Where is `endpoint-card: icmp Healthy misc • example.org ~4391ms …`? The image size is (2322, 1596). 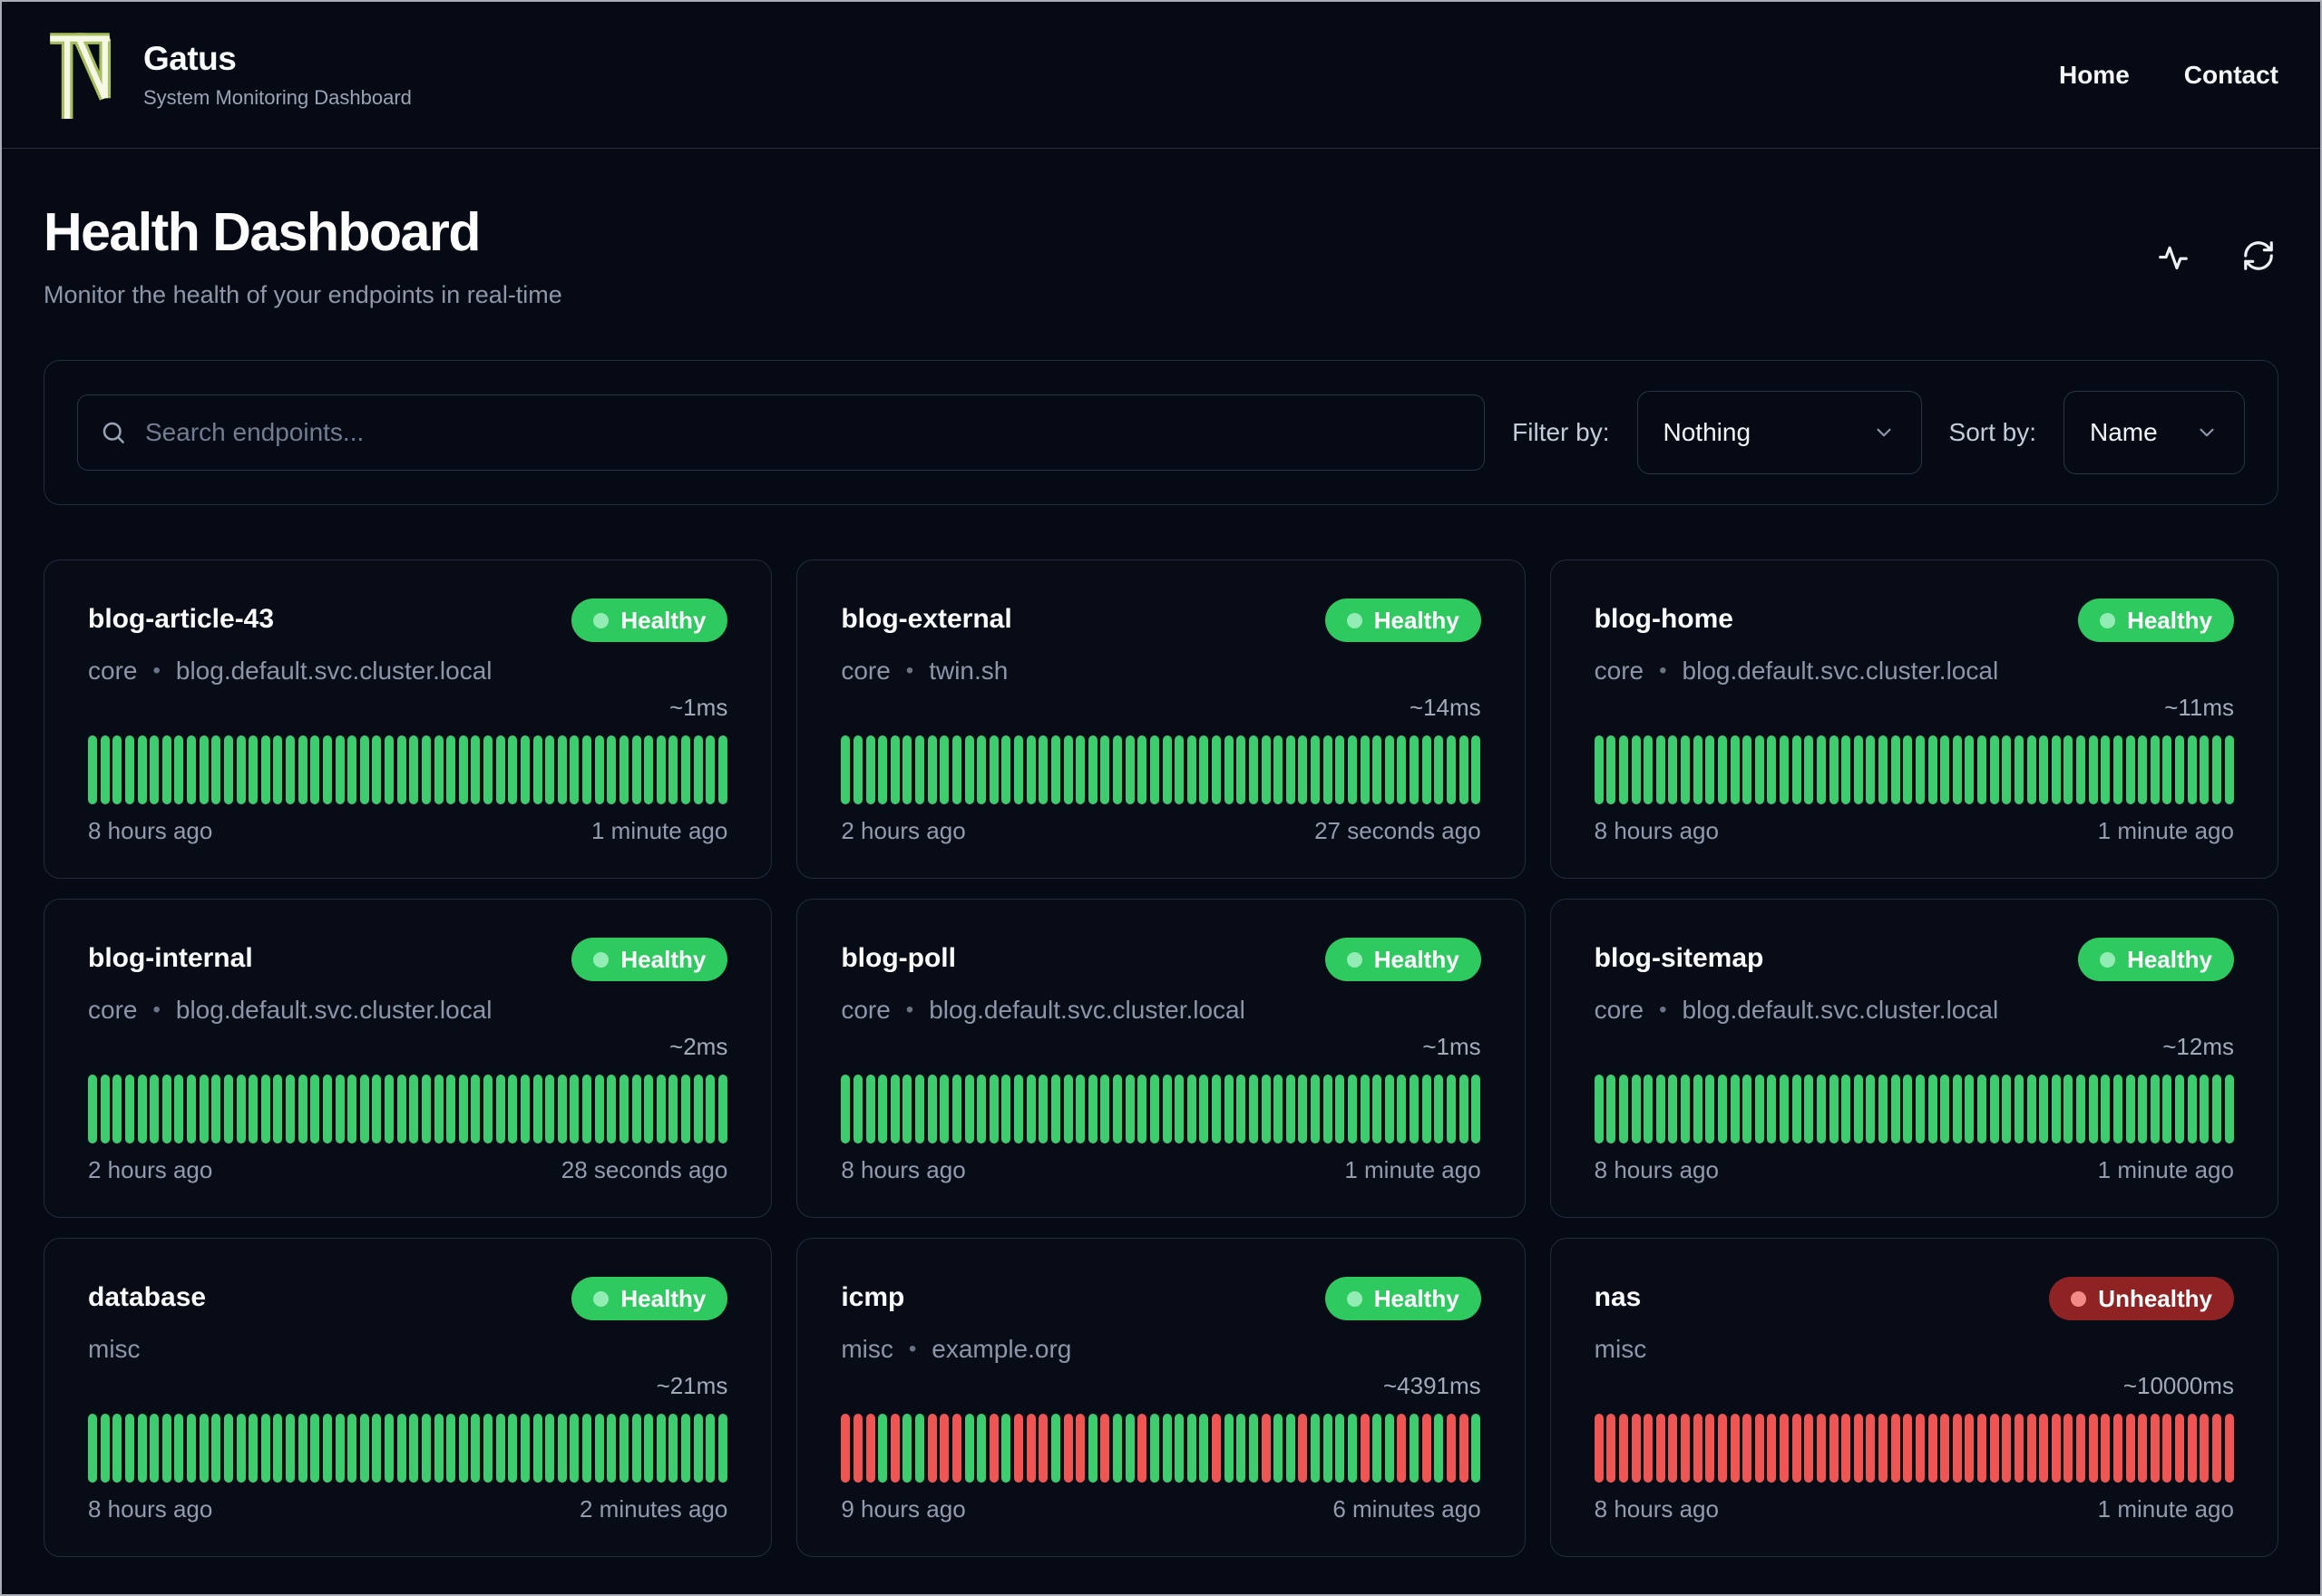 endpoint-card: icmp Healthy misc • example.org ~4391ms … is located at coordinates (1161, 1397).